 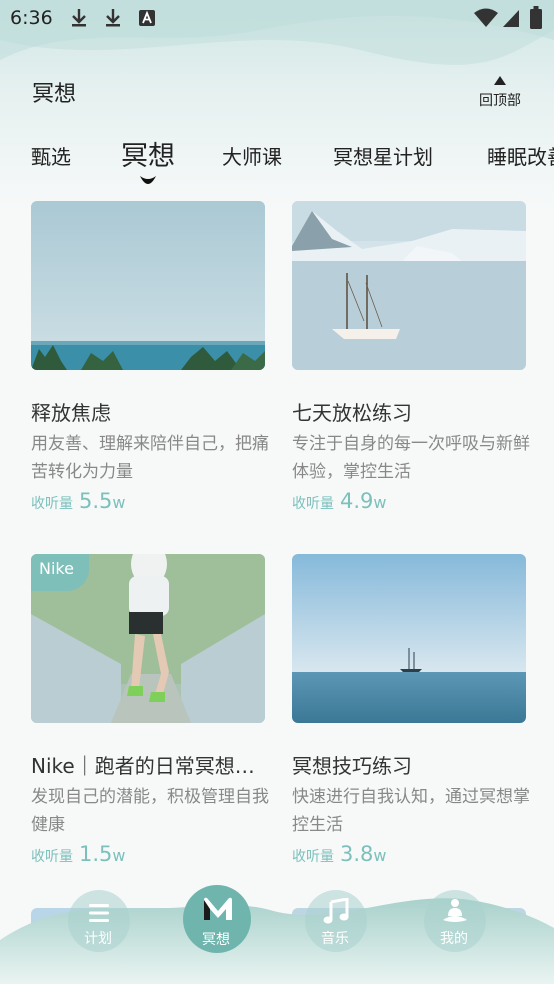 What do you see at coordinates (352, 413) in the screenshot?
I see `card-title: 七天放松练习` at bounding box center [352, 413].